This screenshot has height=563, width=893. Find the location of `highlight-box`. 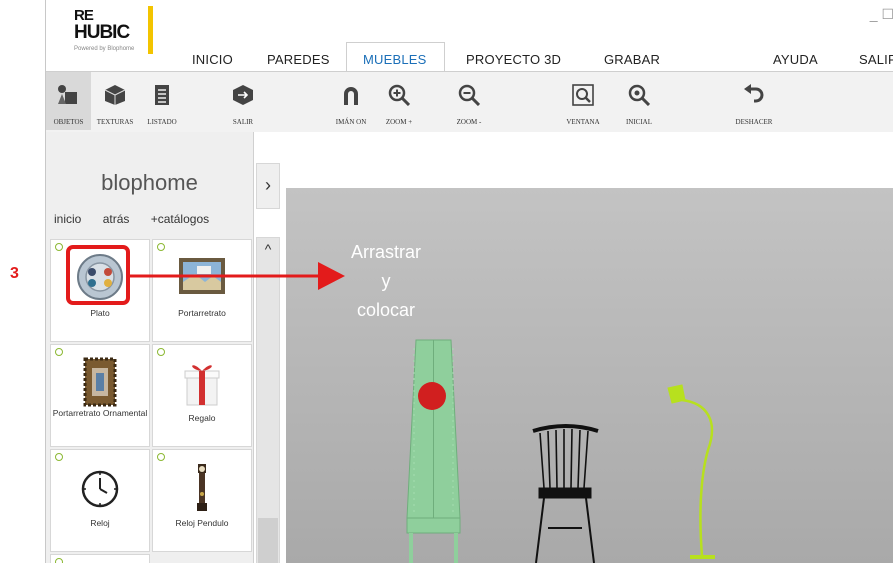

highlight-box is located at coordinates (98, 275).